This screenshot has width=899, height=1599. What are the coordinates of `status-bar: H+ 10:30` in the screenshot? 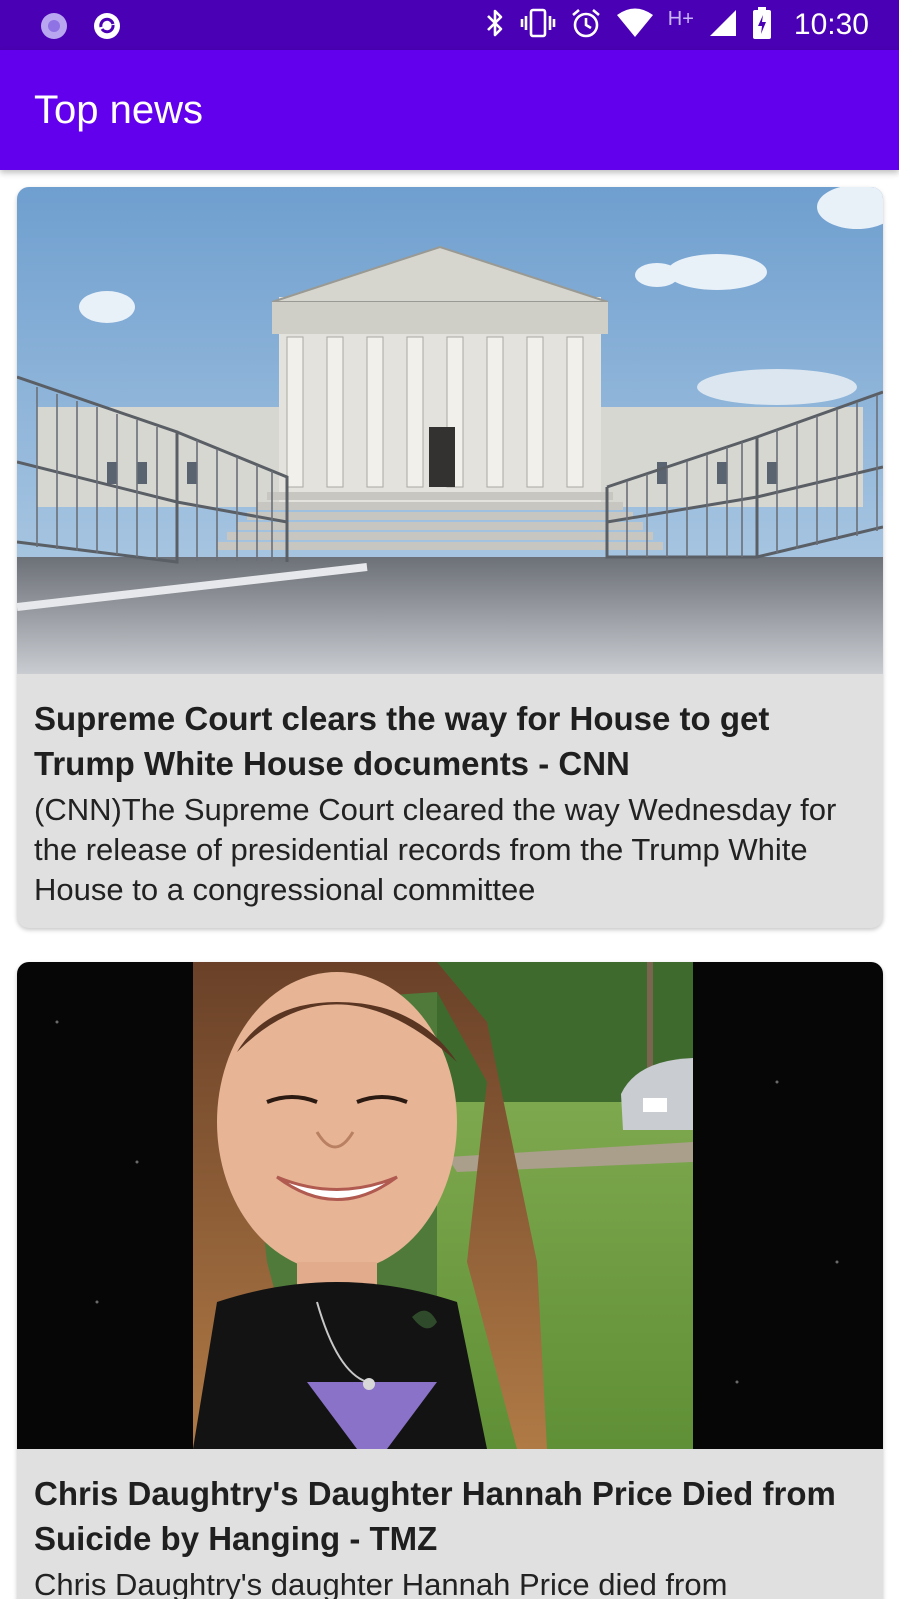 It's located at (449, 25).